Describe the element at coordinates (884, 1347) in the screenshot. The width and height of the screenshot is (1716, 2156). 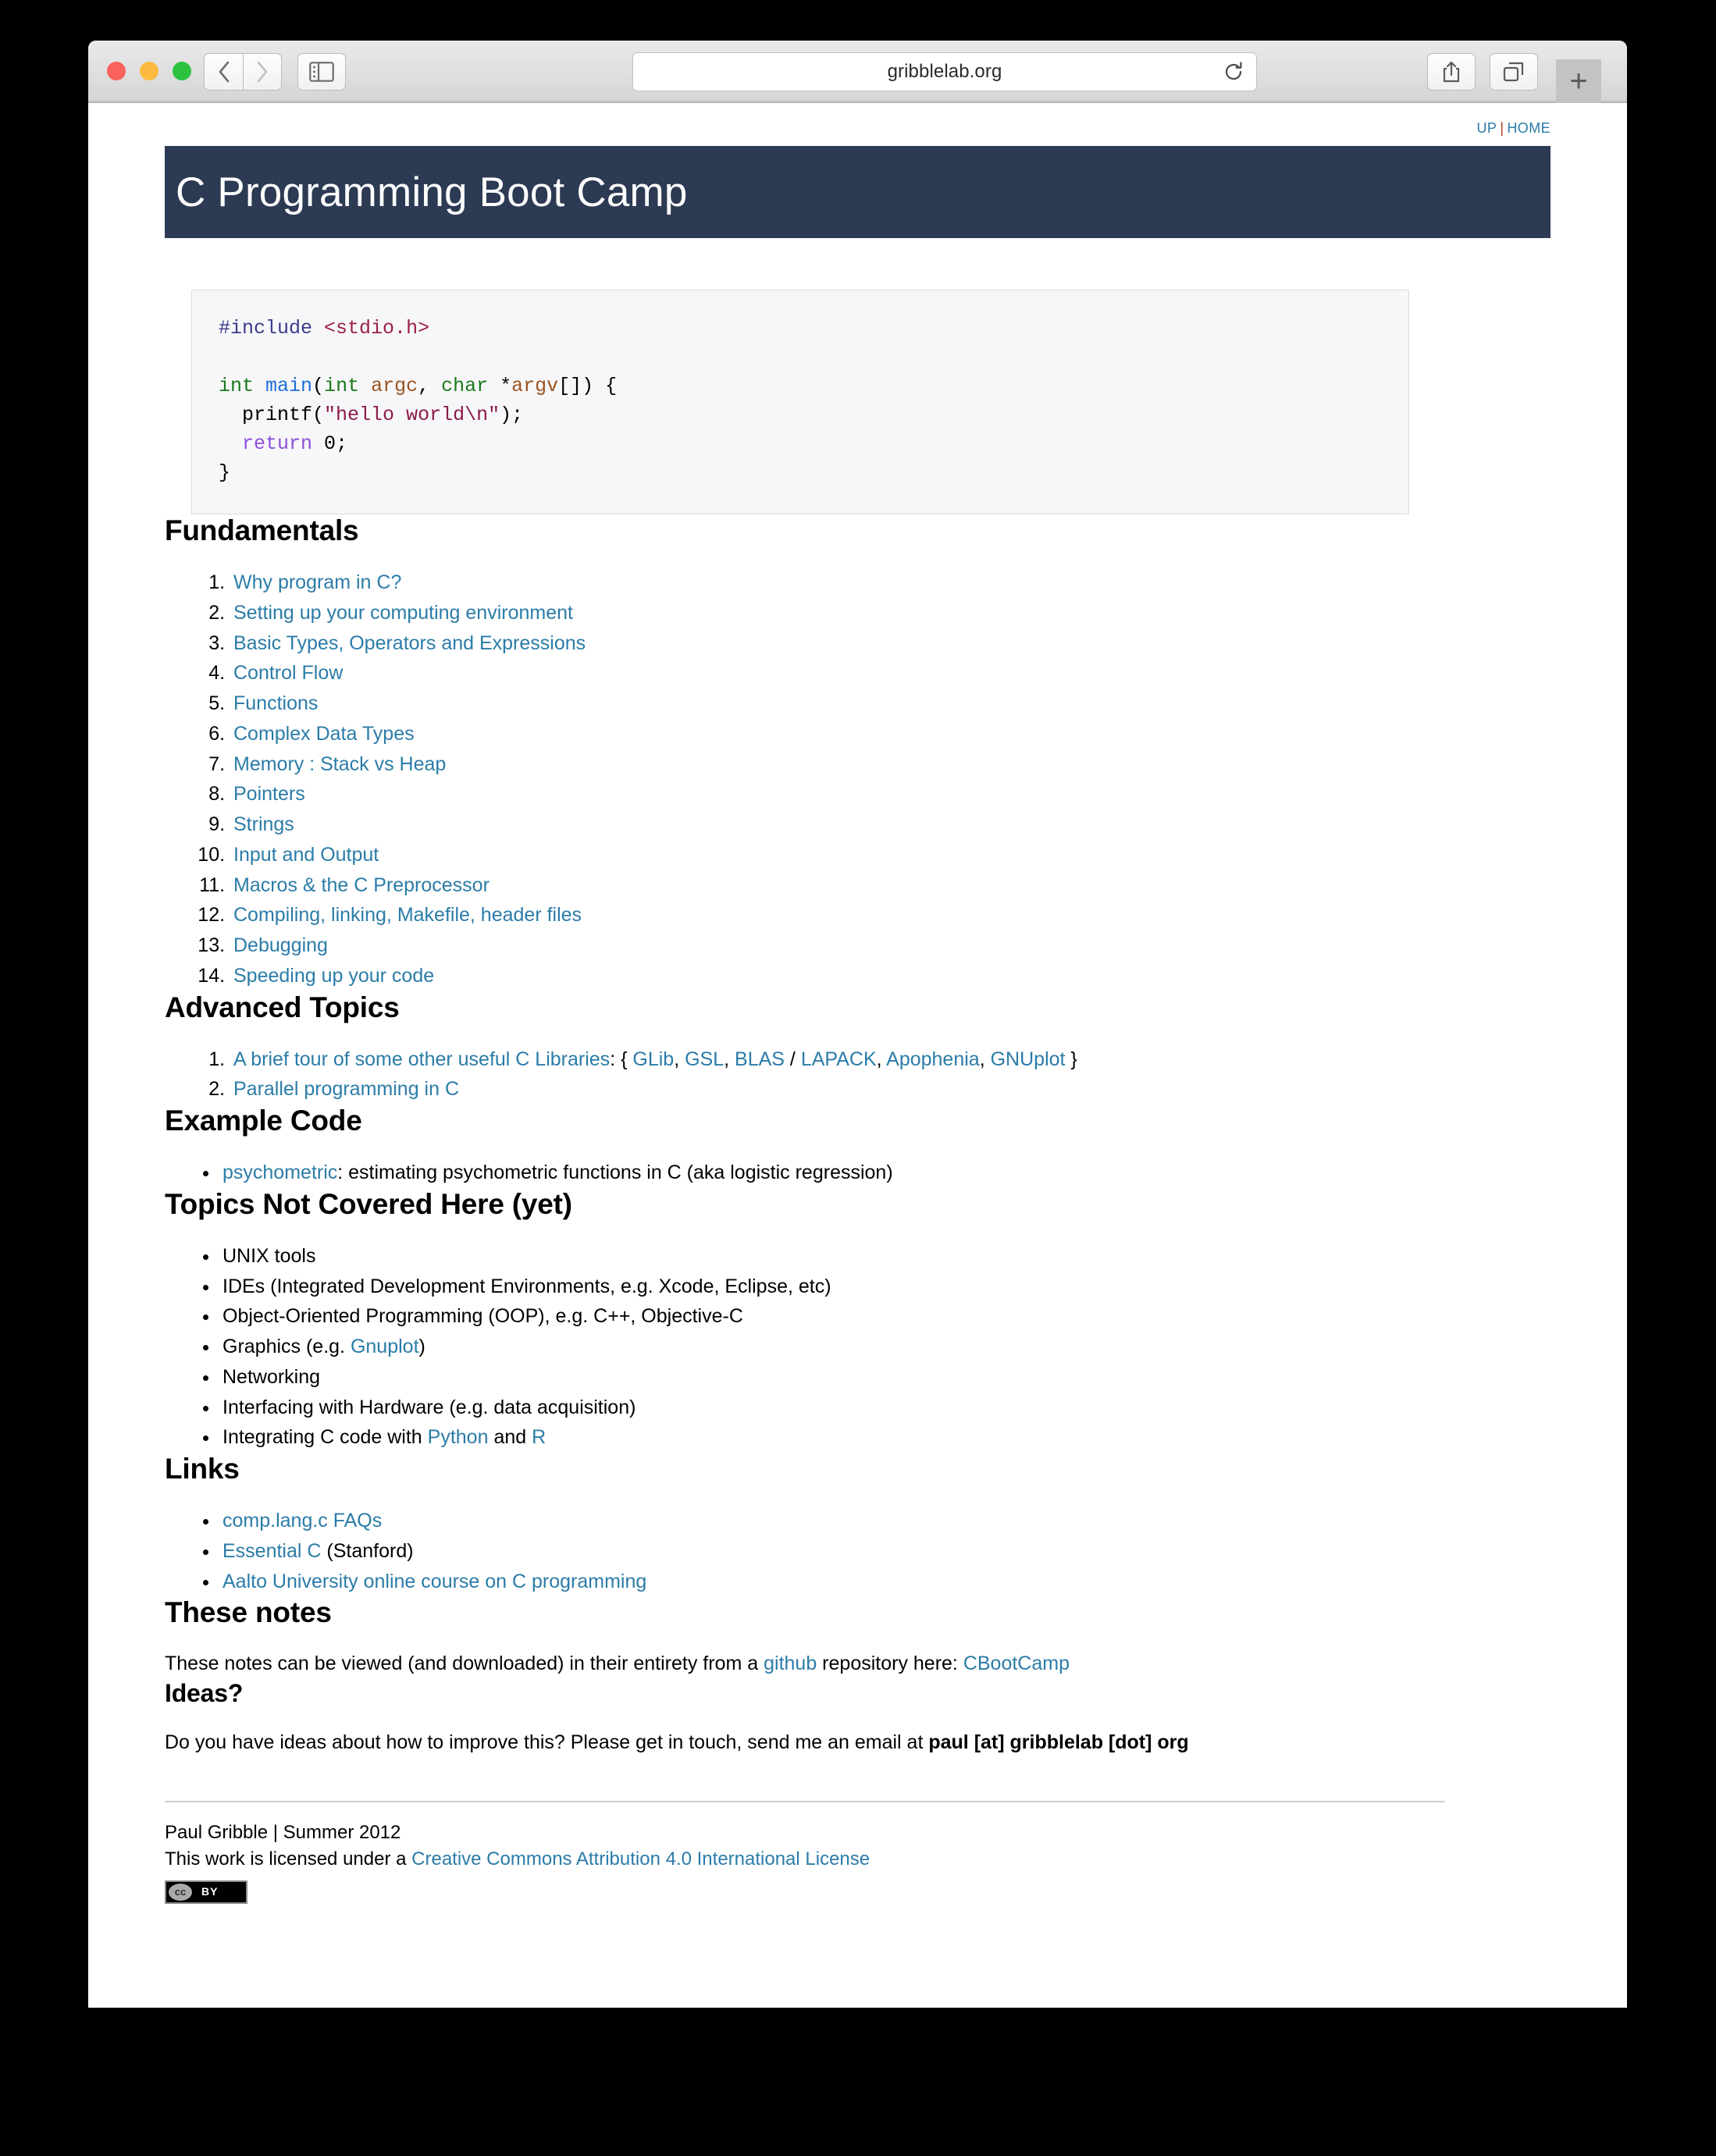
I see `list-item: Graphics (e.g. Gnuplot)` at that location.